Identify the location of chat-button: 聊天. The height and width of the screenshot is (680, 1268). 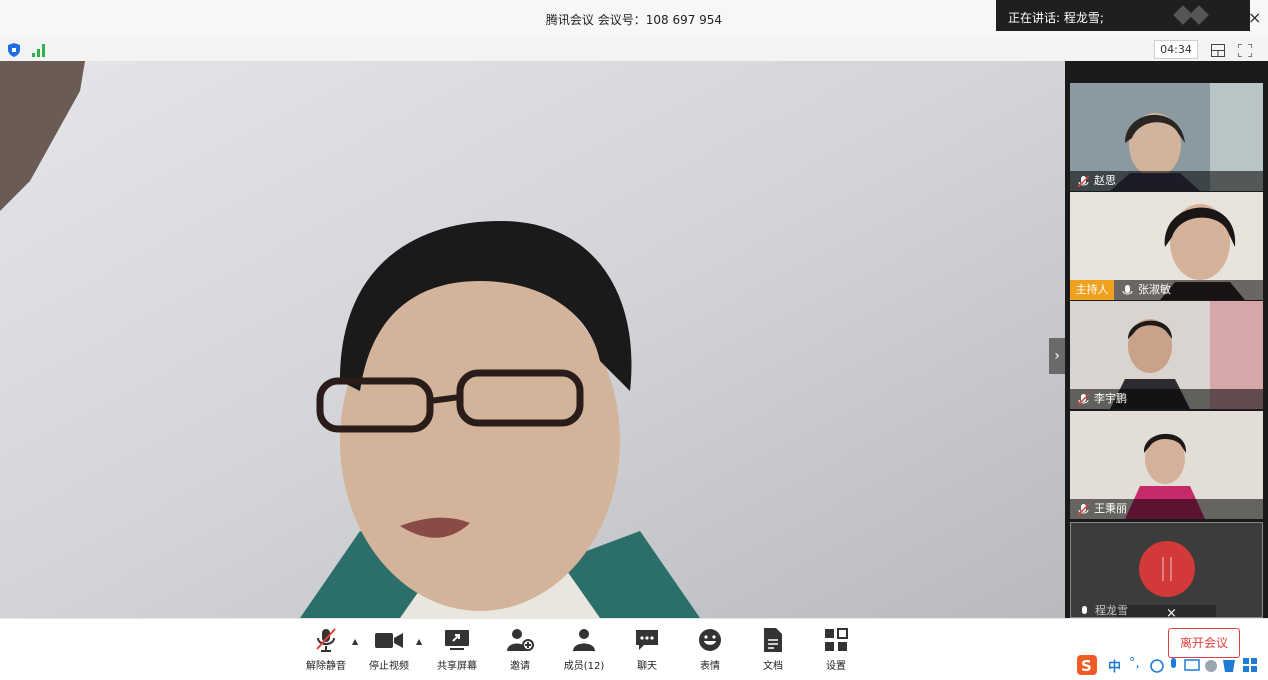
(647, 651).